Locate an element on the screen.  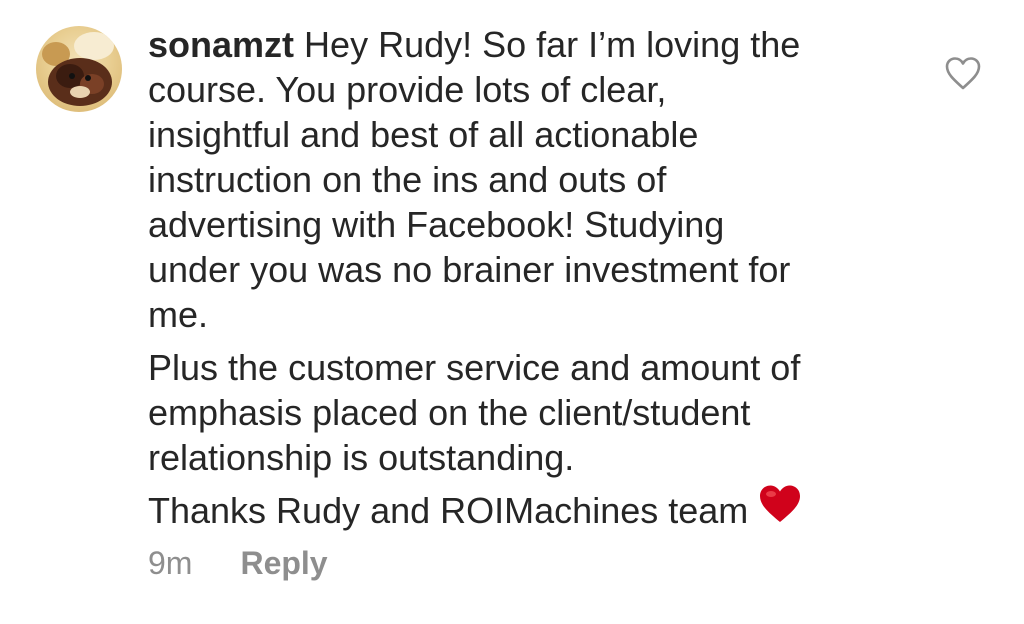
avatar is located at coordinates (79, 69).